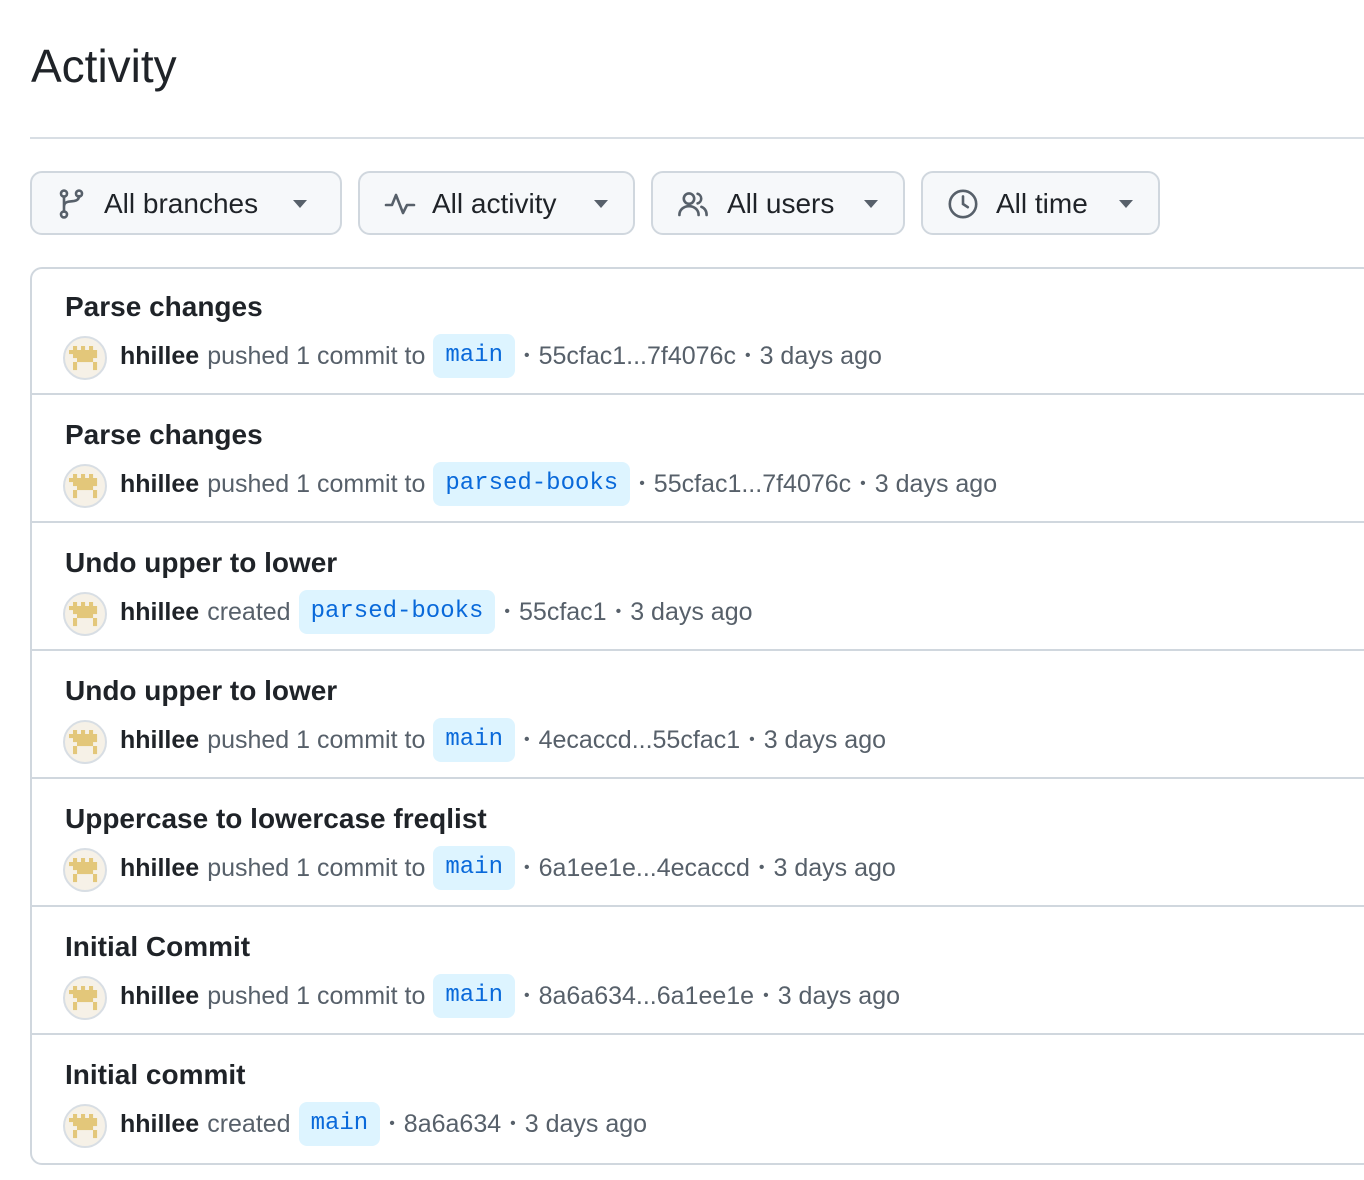  Describe the element at coordinates (155, 1075) in the screenshot. I see `activity-title: Initial commit` at that location.